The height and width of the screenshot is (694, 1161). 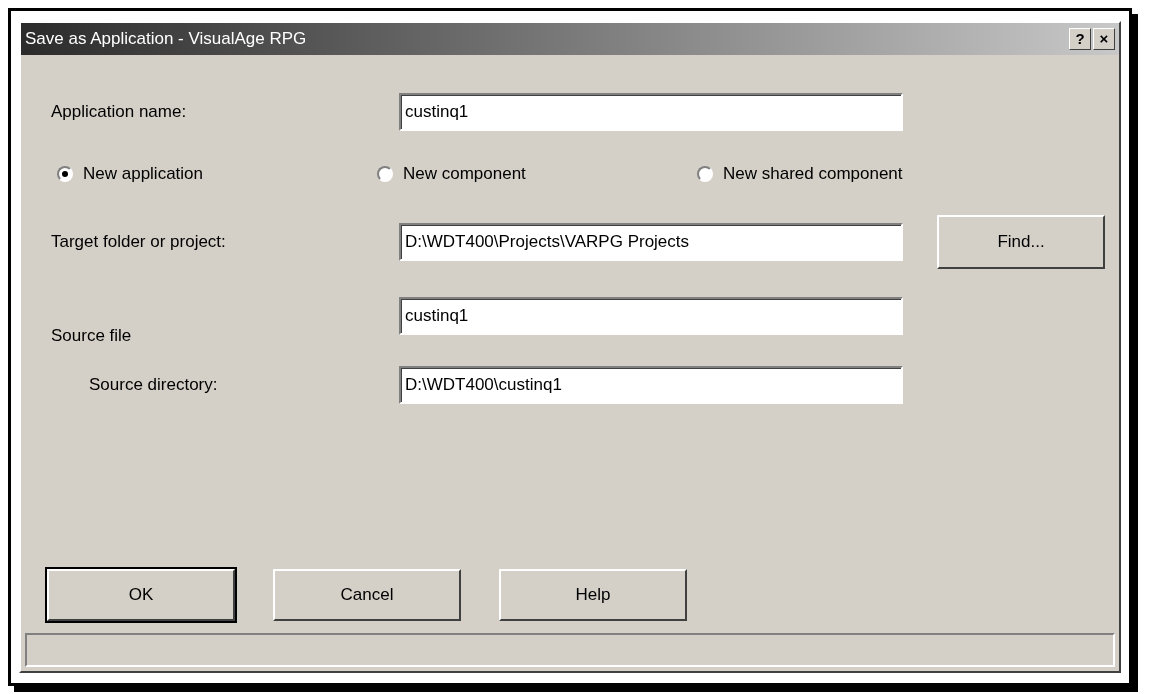 What do you see at coordinates (92, 335) in the screenshot?
I see `field-label: Source file` at bounding box center [92, 335].